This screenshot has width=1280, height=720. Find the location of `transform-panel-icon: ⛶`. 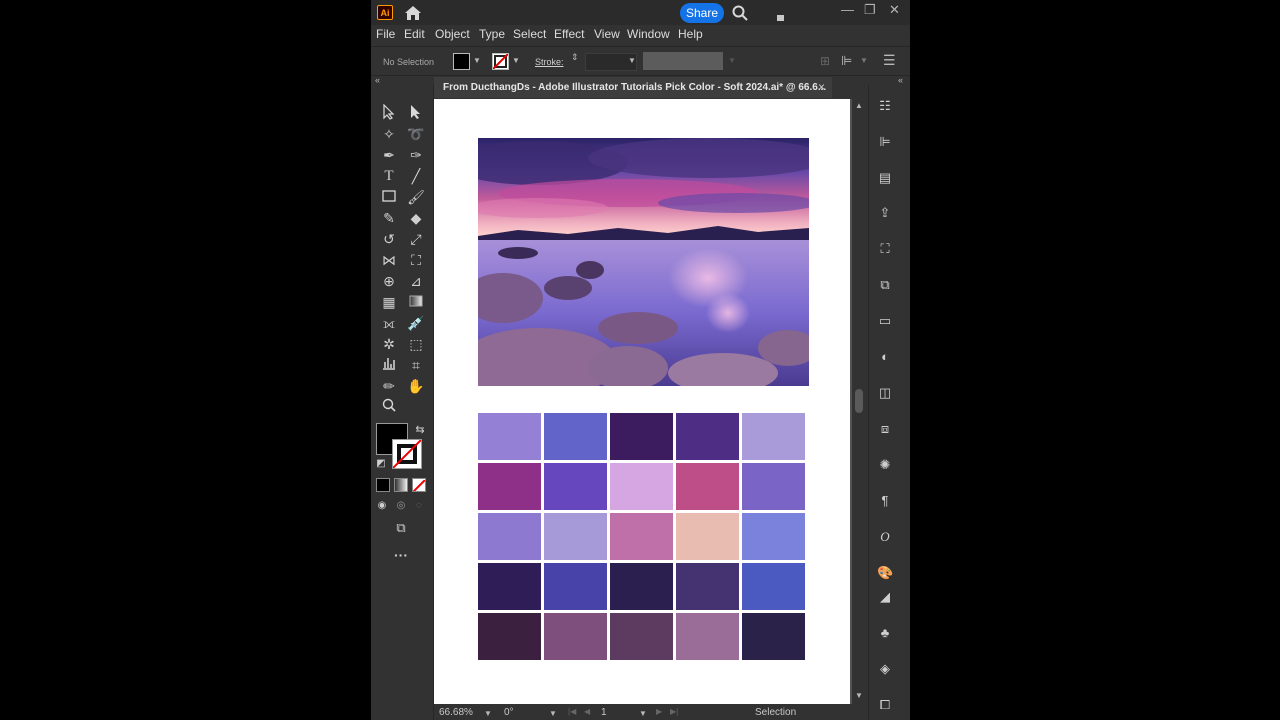

transform-panel-icon: ⛶ is located at coordinates (885, 249).